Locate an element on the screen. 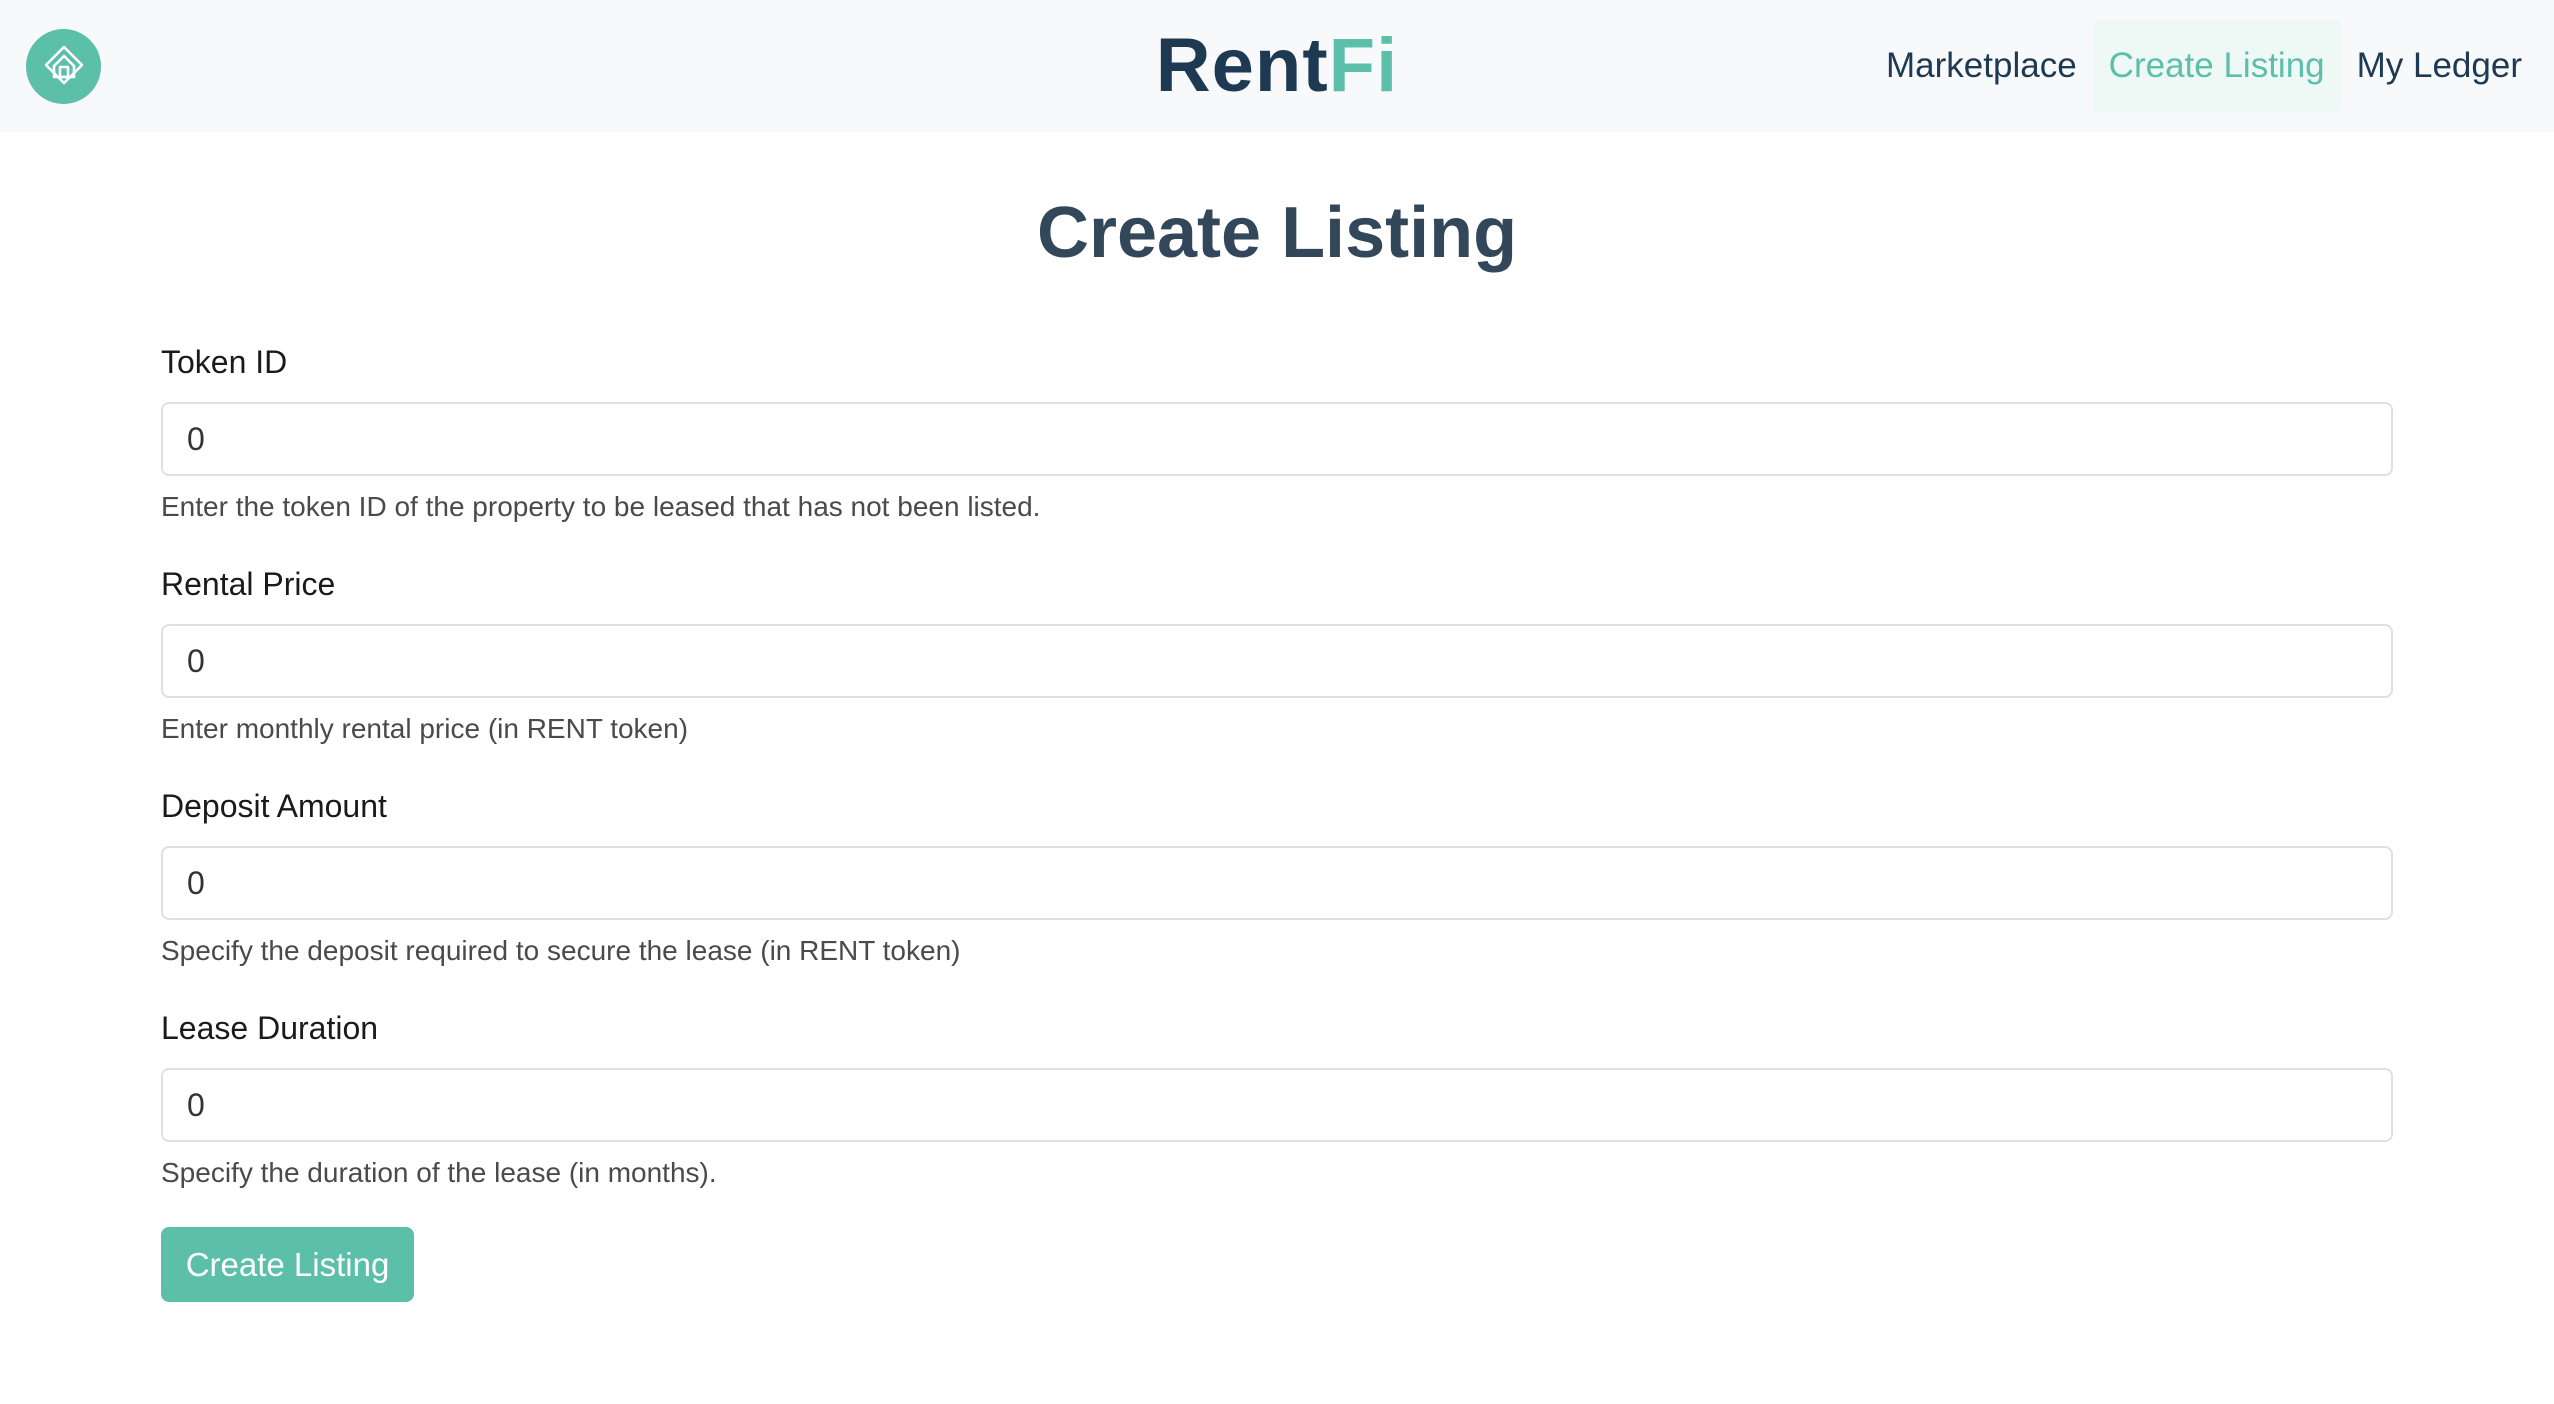 Image resolution: width=2554 pixels, height=1404 pixels. nav-marketplace: Marketplace is located at coordinates (1981, 66).